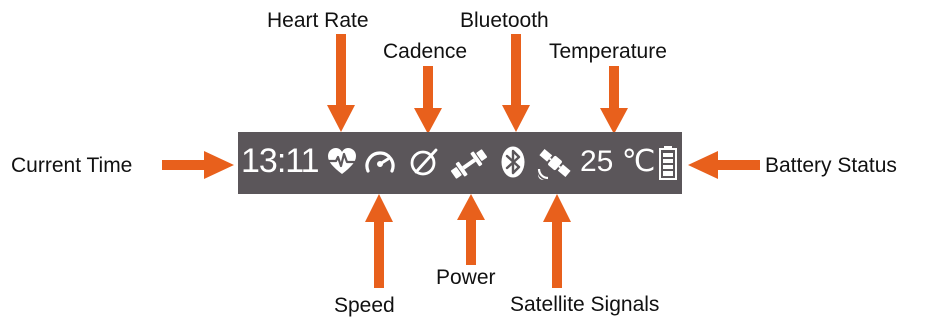  Describe the element at coordinates (342, 161) in the screenshot. I see `heart-rate-icon` at that location.